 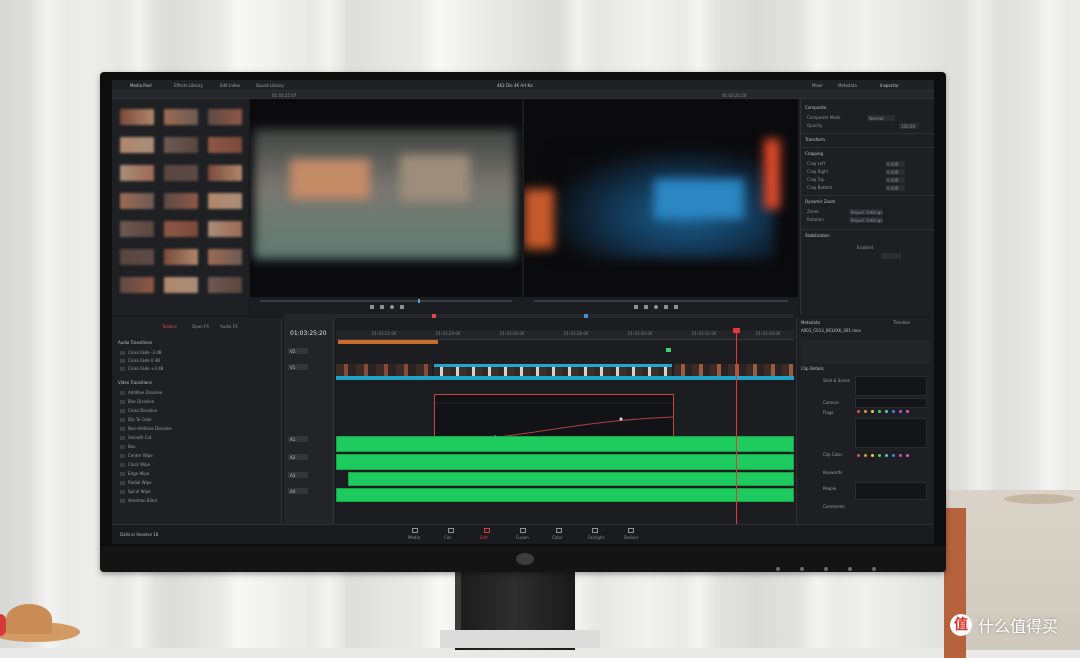 What do you see at coordinates (134, 474) in the screenshot?
I see `effect-item: Edge Wipe` at bounding box center [134, 474].